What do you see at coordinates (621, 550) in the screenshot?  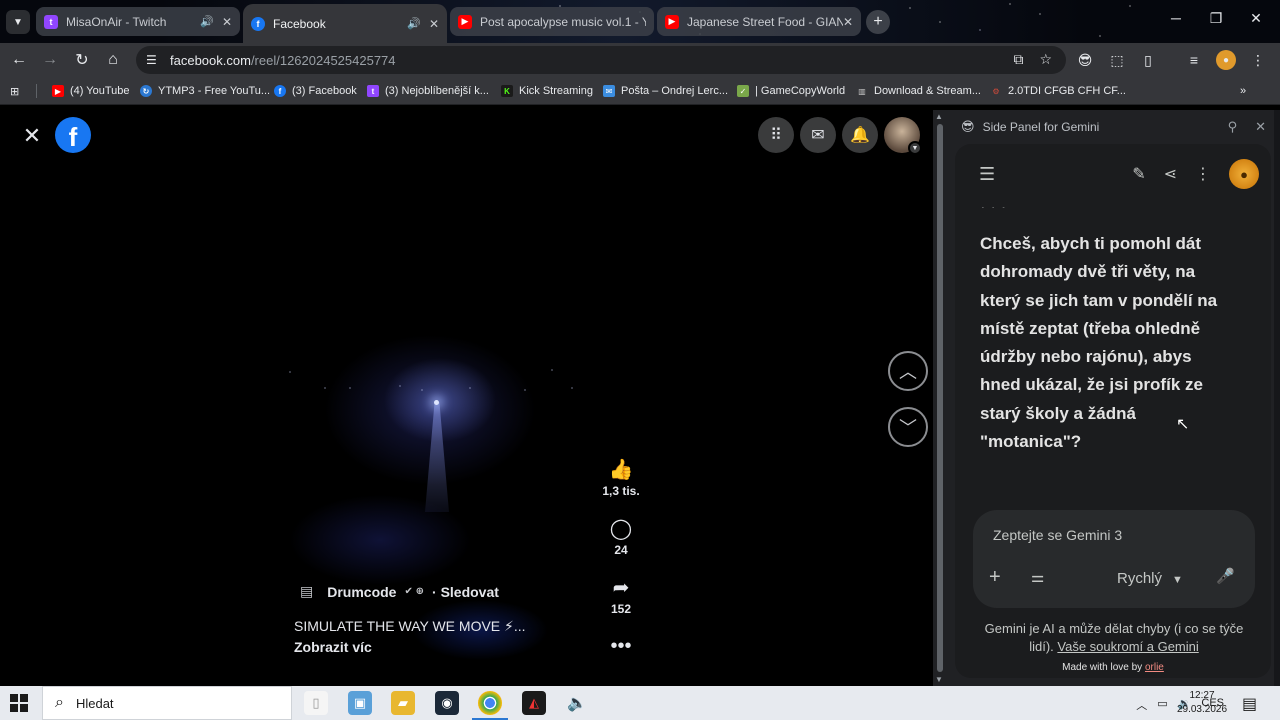 I see `comment-count: 24` at bounding box center [621, 550].